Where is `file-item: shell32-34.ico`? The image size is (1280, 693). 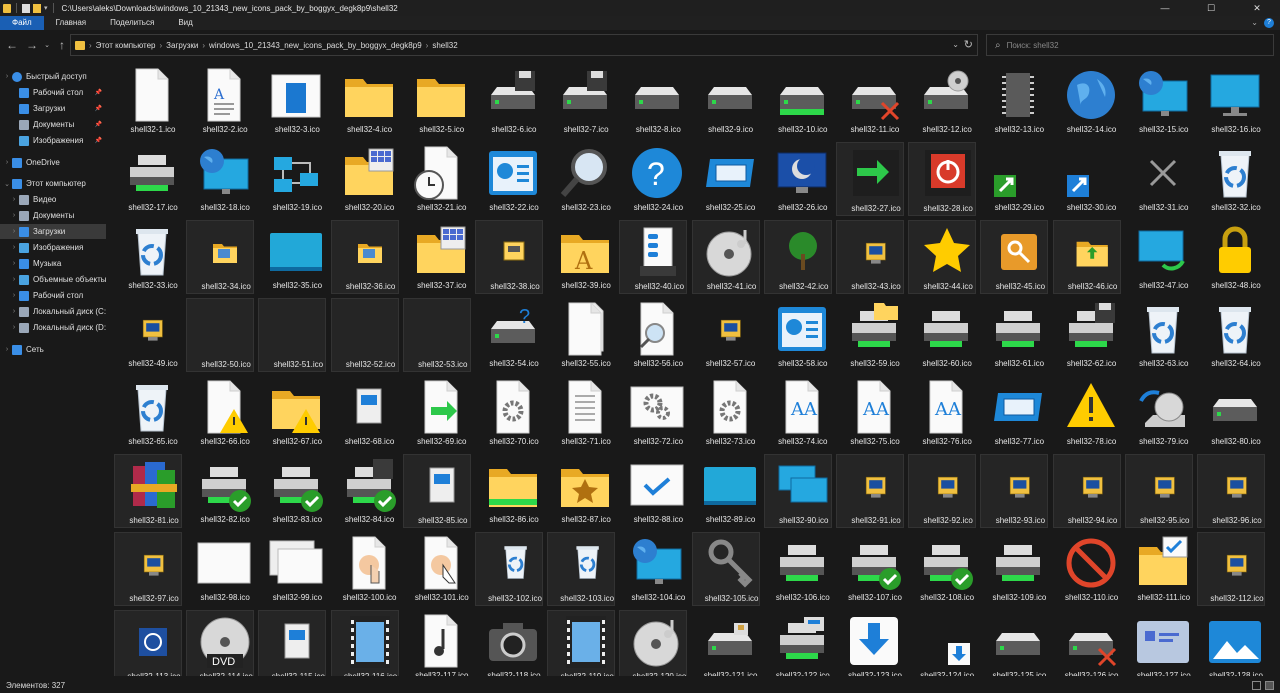
file-item: shell32-34.ico is located at coordinates (220, 257).